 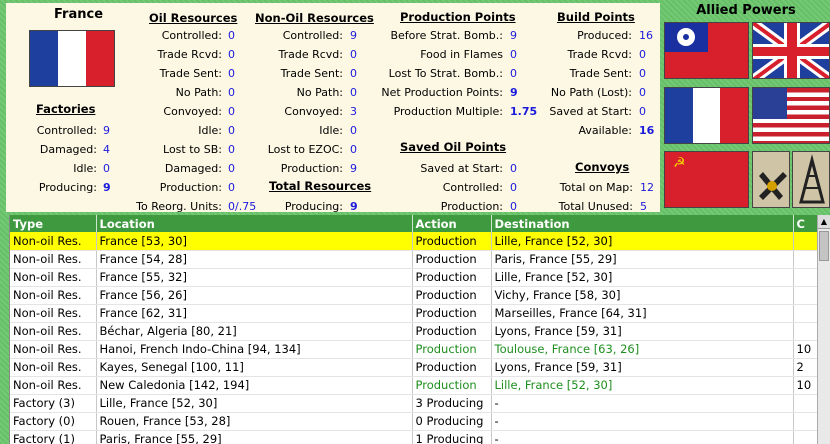 I want to click on oil-resources-value: 0/.75, so click(x=242, y=206).